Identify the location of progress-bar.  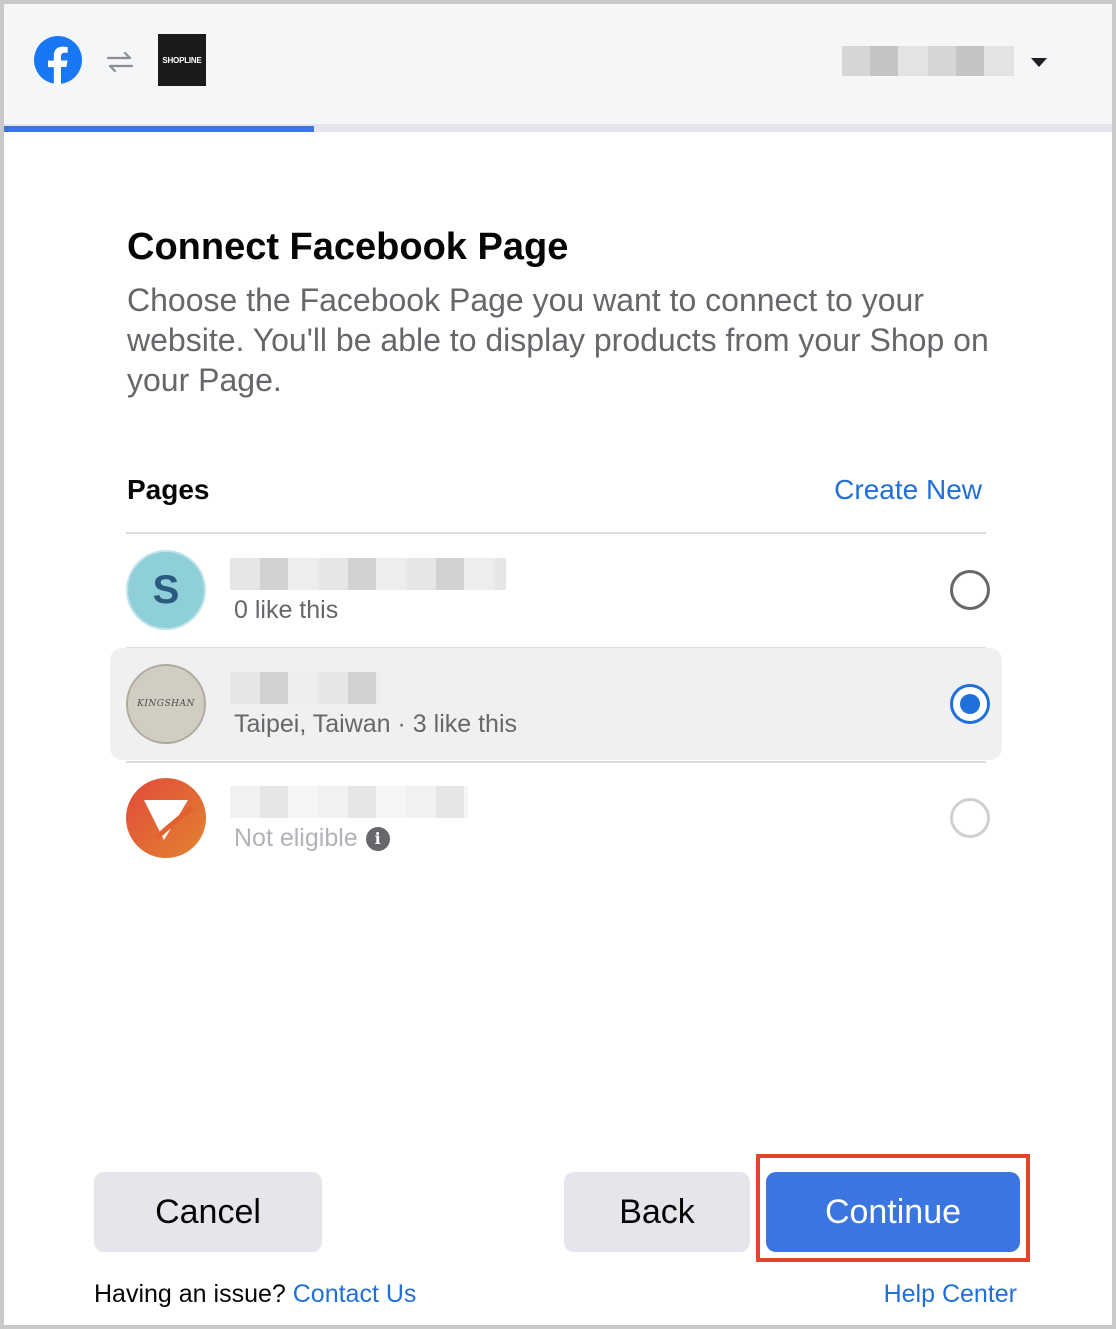
(558, 129).